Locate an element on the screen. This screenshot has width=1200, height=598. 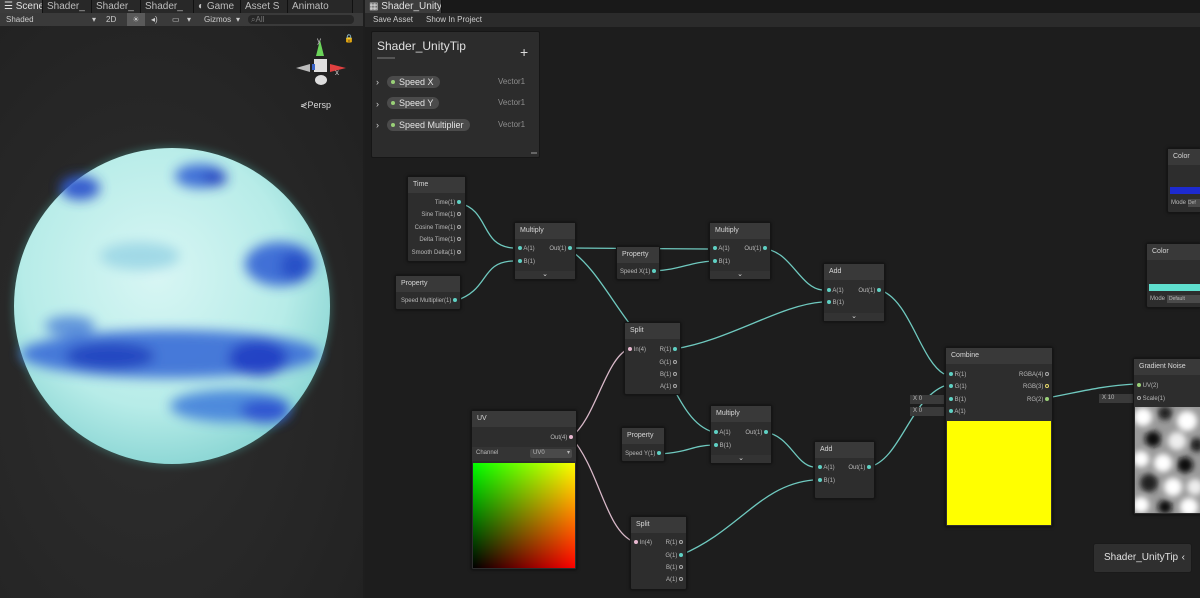
port-multiply3-a: A(1) is located at coordinates (722, 433).